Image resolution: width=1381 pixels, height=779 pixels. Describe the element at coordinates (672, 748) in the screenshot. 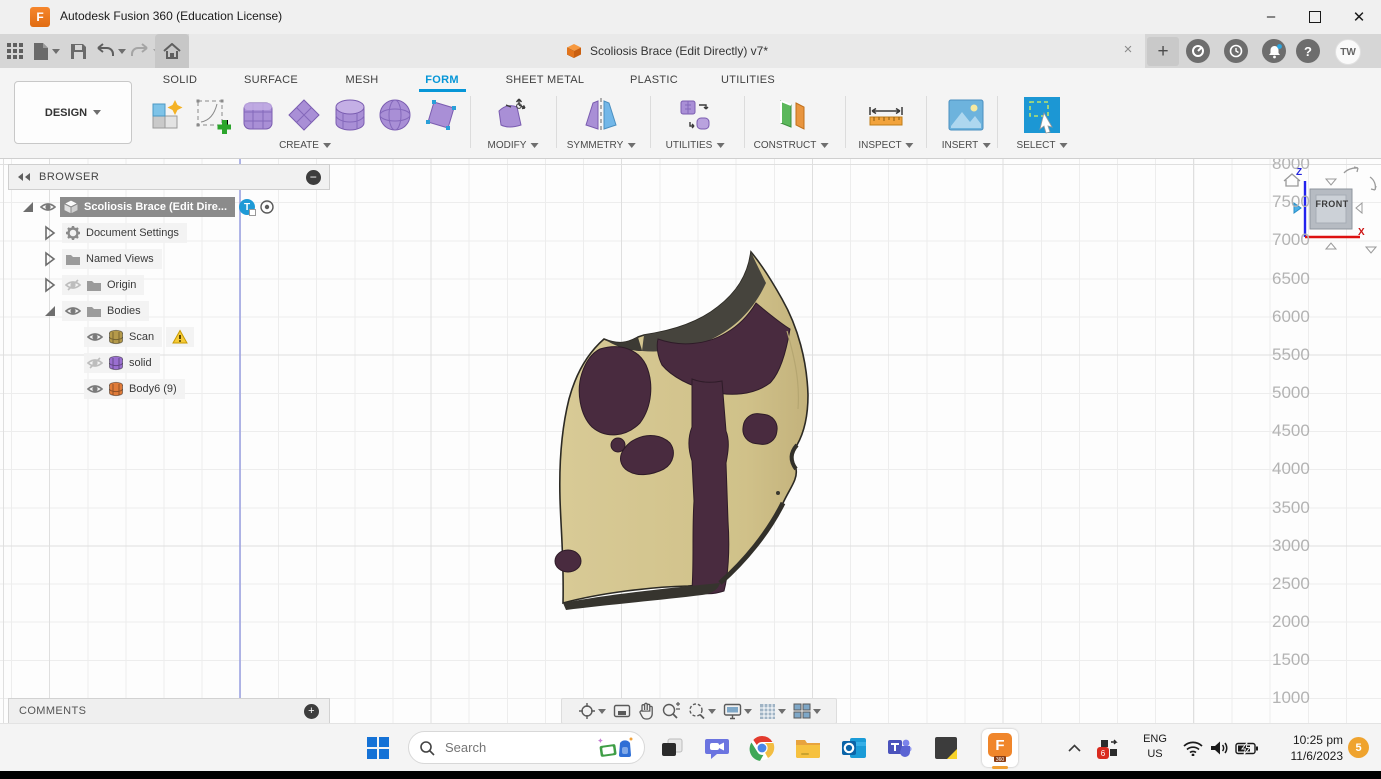

I see `task-view-button` at that location.